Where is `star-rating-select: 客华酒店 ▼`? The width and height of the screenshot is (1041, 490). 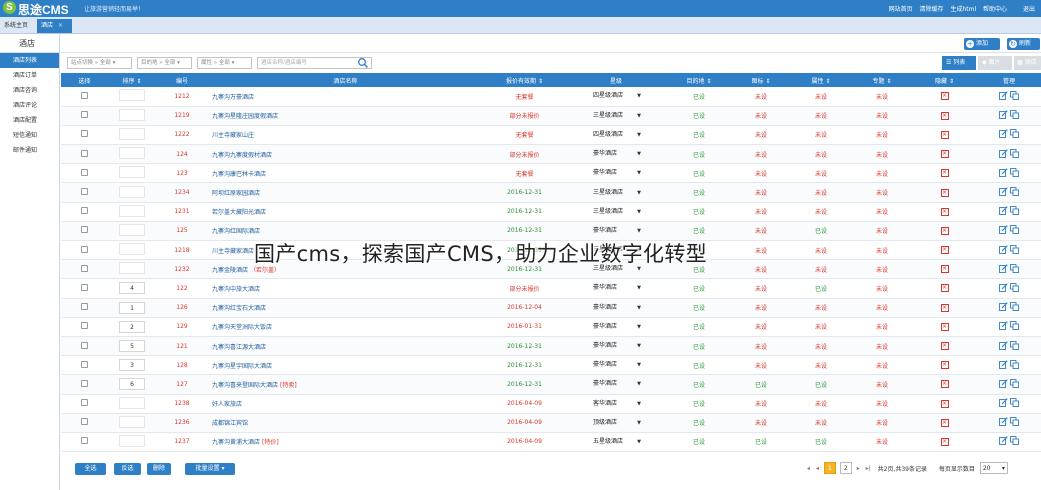 star-rating-select: 客华酒店 ▼ is located at coordinates (616, 404).